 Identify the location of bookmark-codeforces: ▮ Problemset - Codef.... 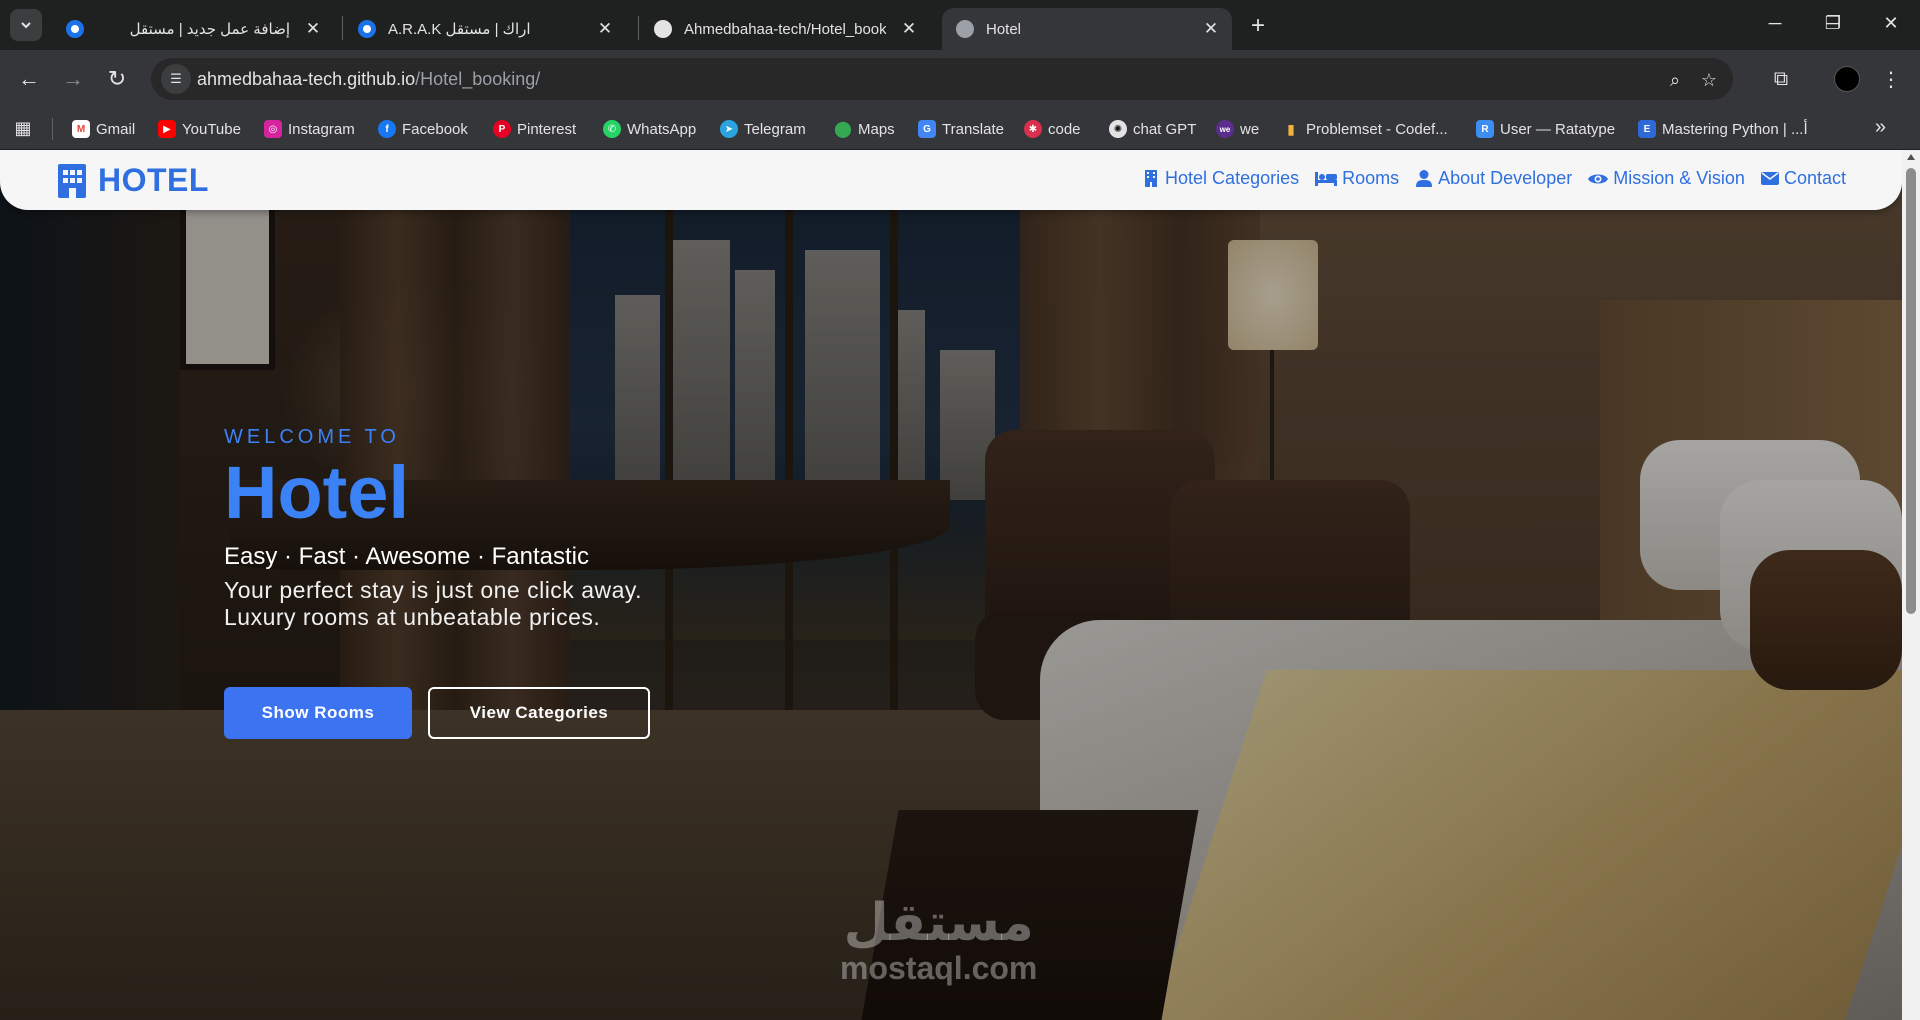
(1365, 129).